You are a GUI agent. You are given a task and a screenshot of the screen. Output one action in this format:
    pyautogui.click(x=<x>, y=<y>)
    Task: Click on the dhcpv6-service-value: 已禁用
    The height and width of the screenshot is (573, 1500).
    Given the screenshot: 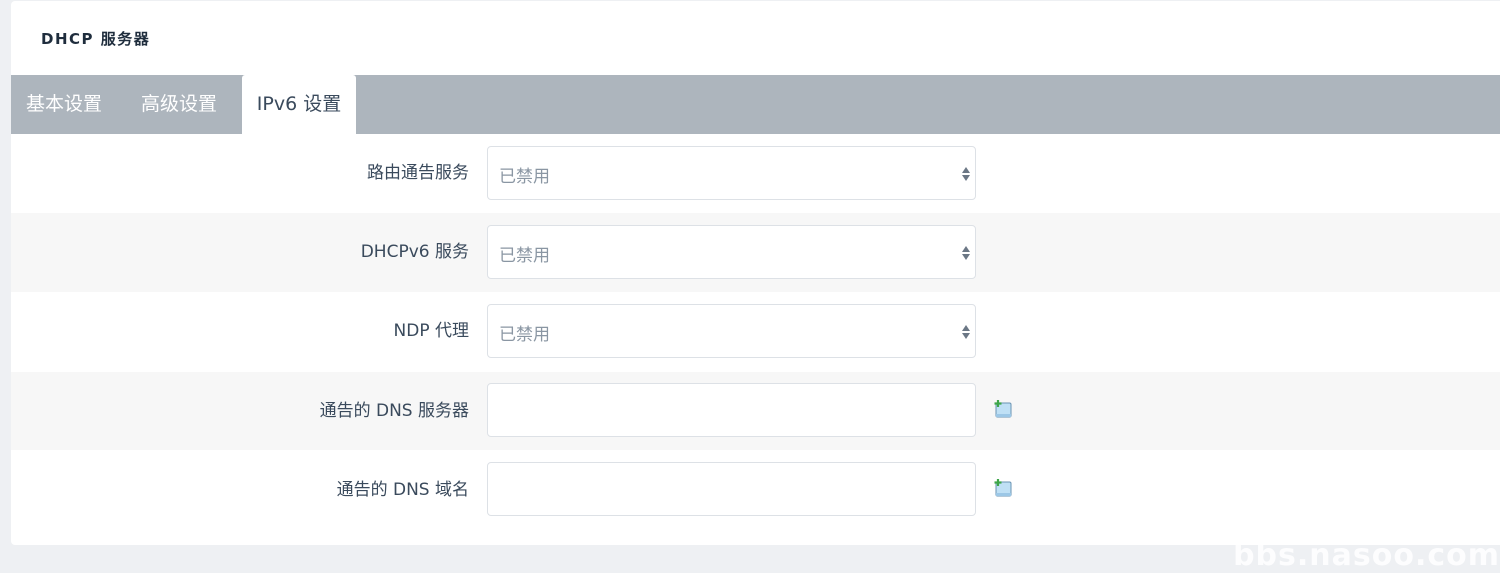 What is the action you would take?
    pyautogui.click(x=524, y=256)
    